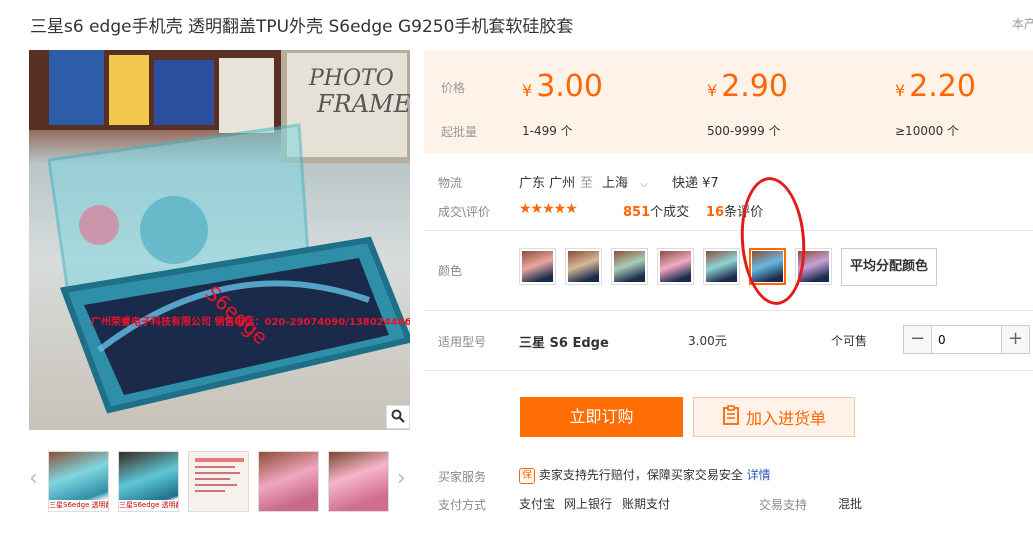 This screenshot has height=547, width=1033. What do you see at coordinates (527, 475) in the screenshot?
I see `guarantee-shield-icon: 保` at bounding box center [527, 475].